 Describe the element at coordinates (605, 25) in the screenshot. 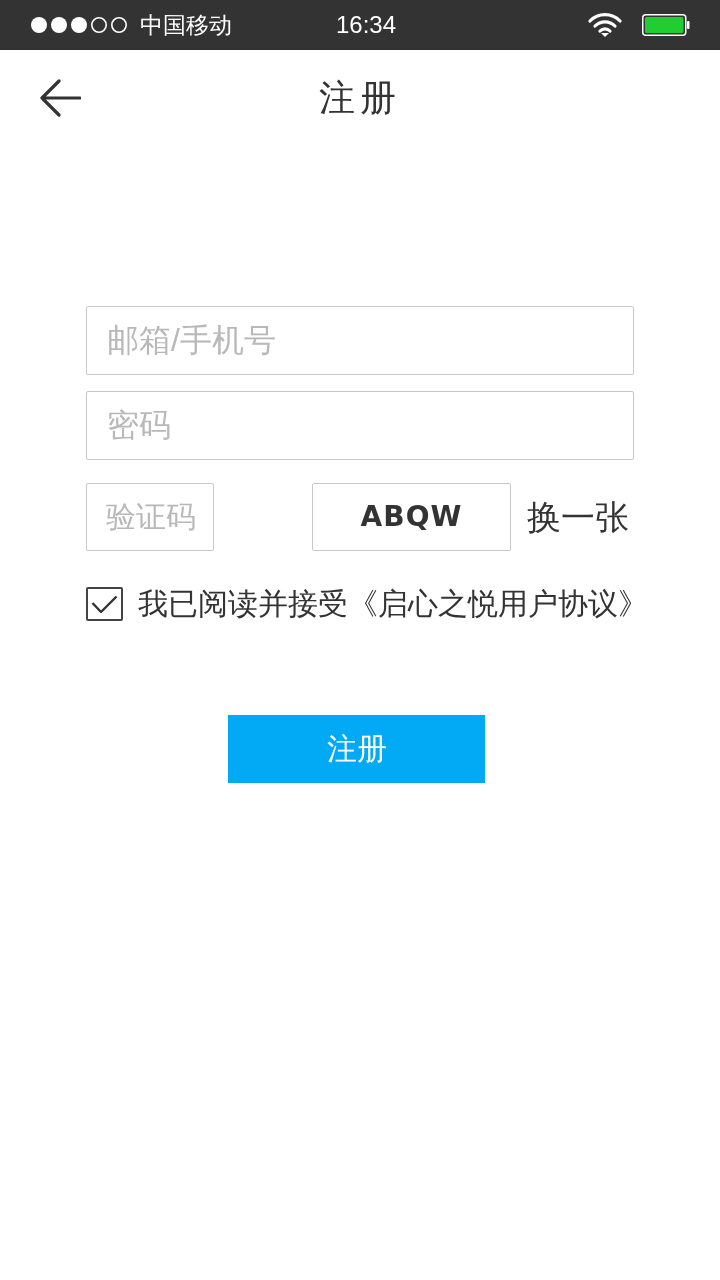

I see `wifi-icon` at that location.